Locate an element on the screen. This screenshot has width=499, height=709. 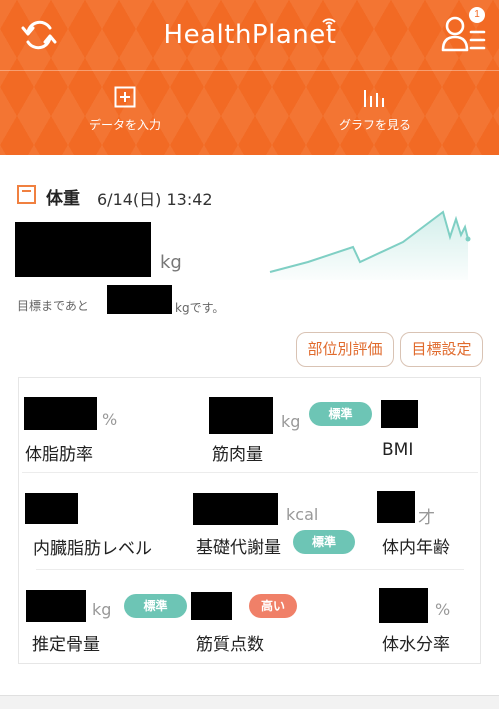
notification-badge: 1 is located at coordinates (477, 15).